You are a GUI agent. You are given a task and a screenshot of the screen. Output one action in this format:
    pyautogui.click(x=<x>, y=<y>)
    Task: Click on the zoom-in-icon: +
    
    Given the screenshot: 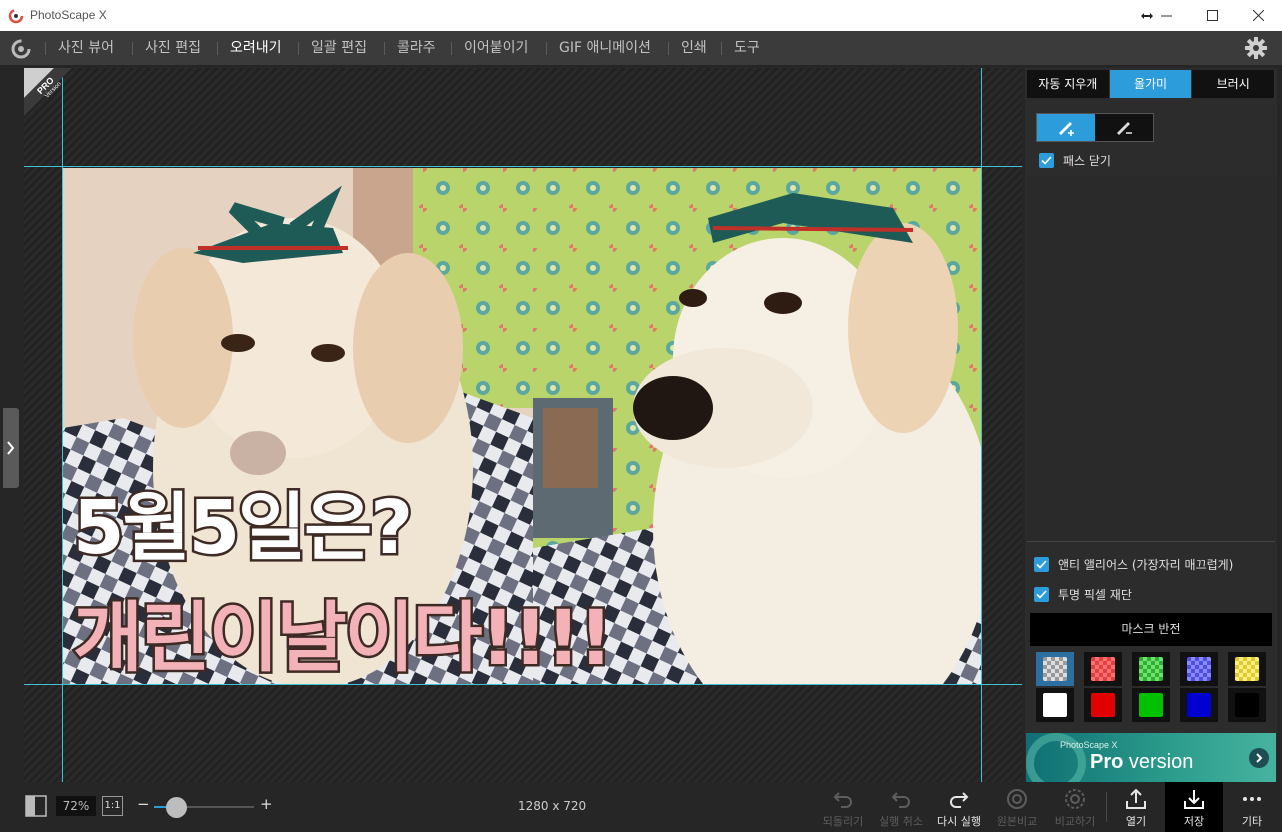 What is the action you would take?
    pyautogui.click(x=266, y=804)
    